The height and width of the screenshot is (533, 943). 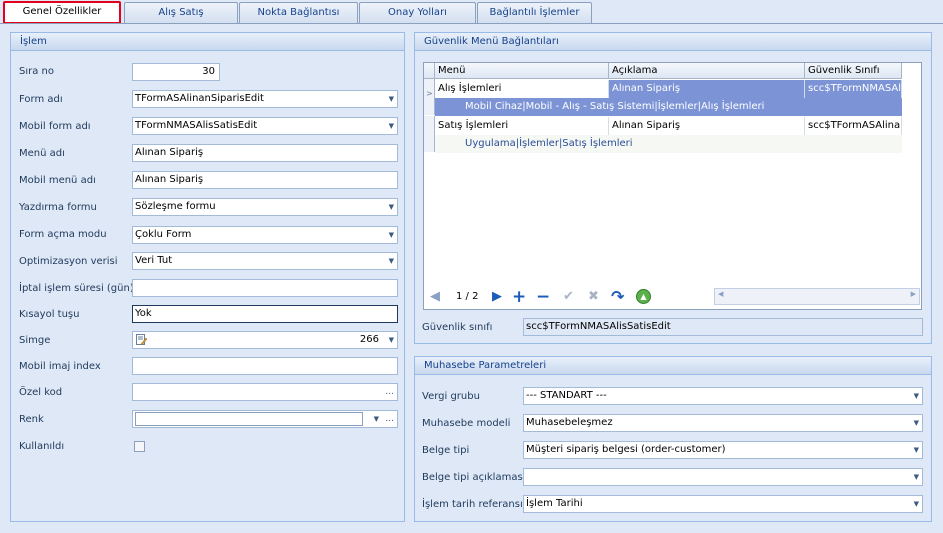 What do you see at coordinates (723, 327) in the screenshot?
I see `guvenlik-sinifi-field: scc$TFormNMASAlisSatisEdit` at bounding box center [723, 327].